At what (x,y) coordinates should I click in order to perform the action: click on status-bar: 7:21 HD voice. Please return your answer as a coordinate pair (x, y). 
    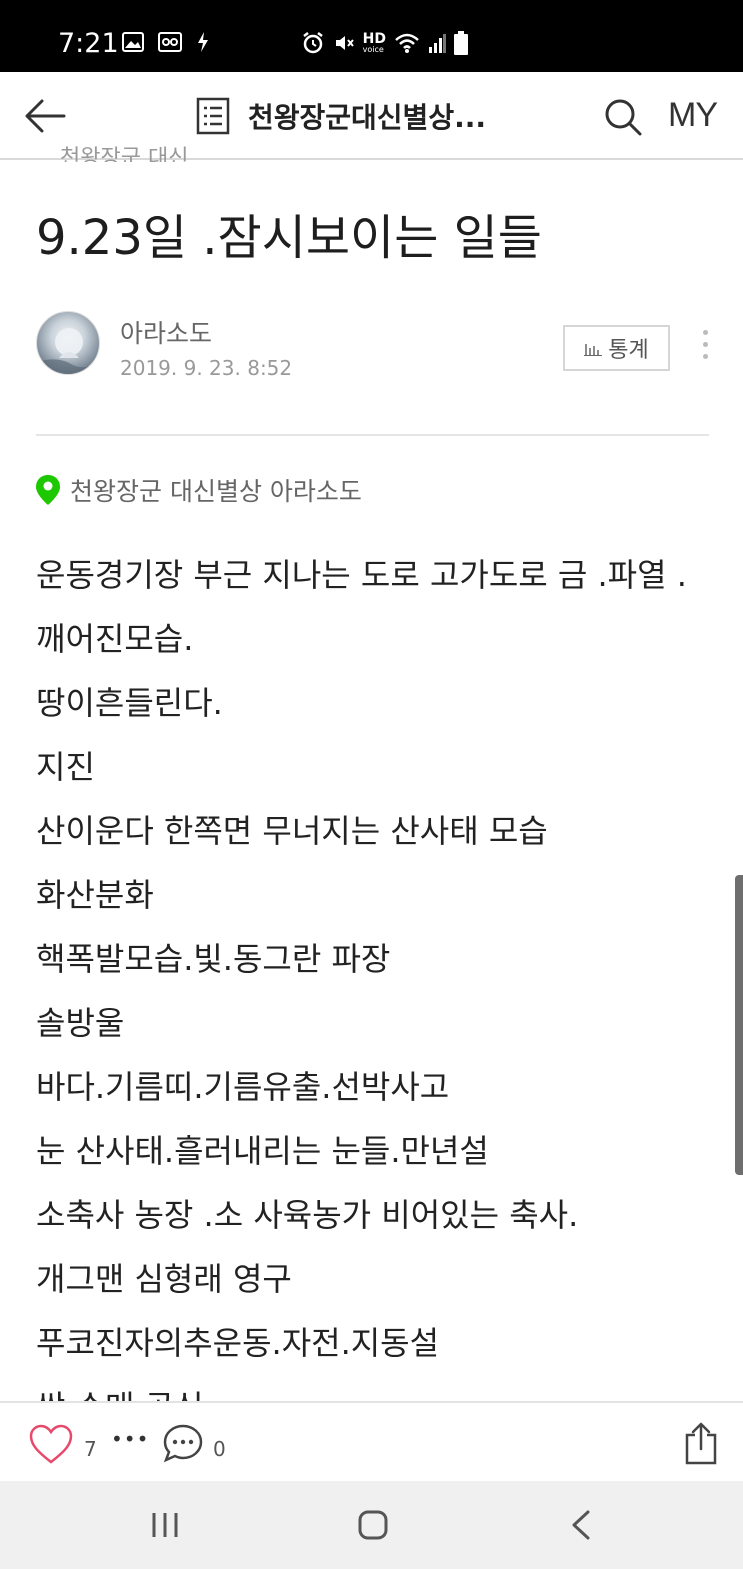
    Looking at the image, I should click on (371, 36).